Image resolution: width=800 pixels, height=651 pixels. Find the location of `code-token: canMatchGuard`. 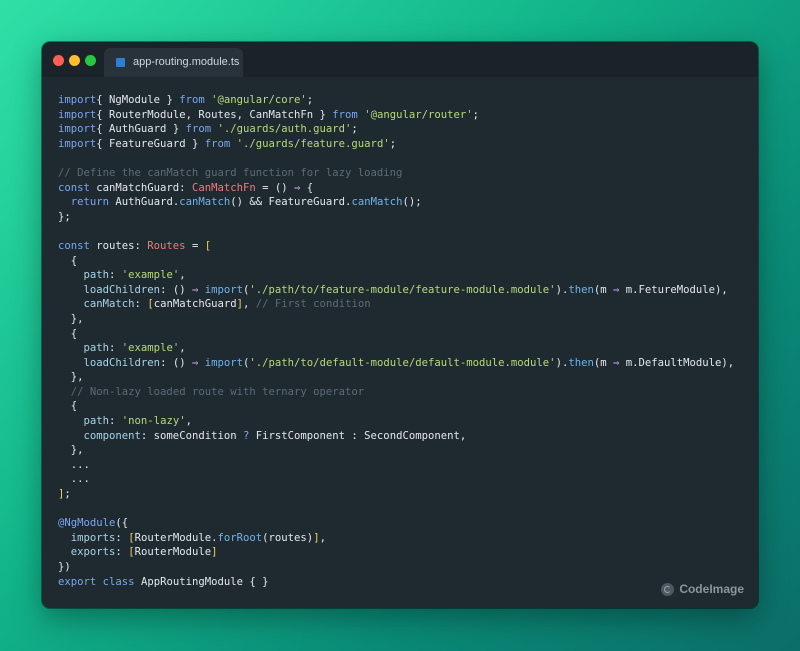

code-token: canMatchGuard is located at coordinates (195, 304).